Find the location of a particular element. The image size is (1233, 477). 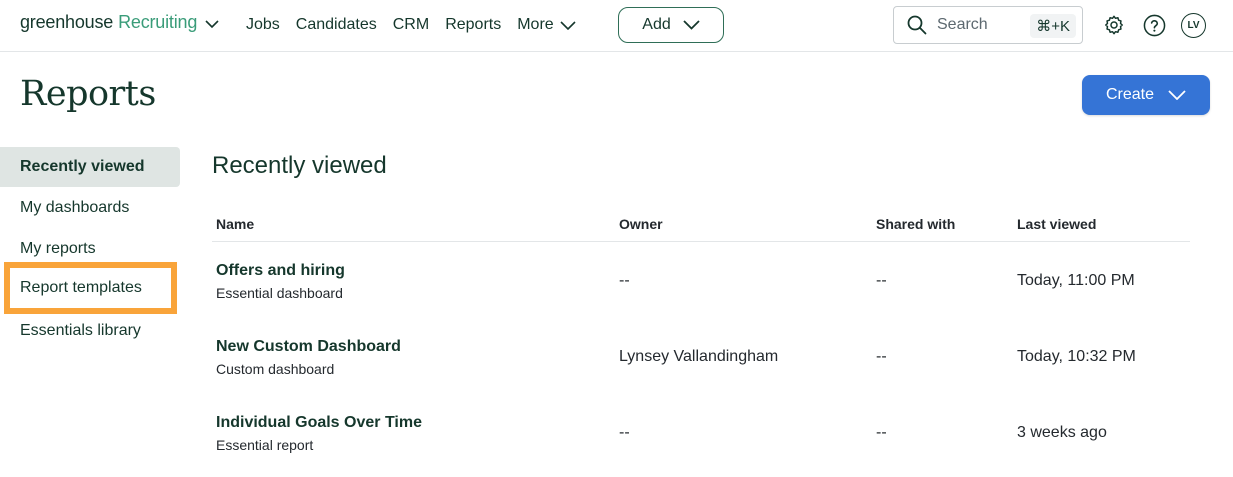

search-input: Search ⌘+K is located at coordinates (988, 25).